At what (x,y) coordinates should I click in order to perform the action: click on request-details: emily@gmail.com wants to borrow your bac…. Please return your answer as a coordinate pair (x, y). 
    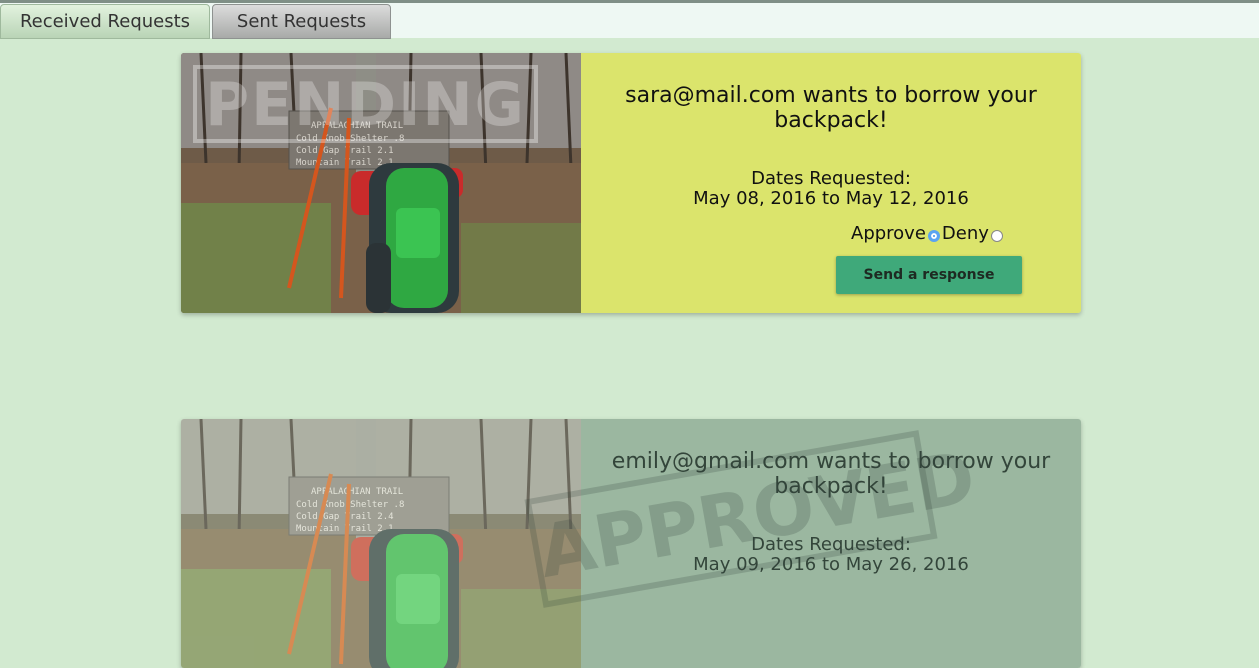
    Looking at the image, I should click on (831, 543).